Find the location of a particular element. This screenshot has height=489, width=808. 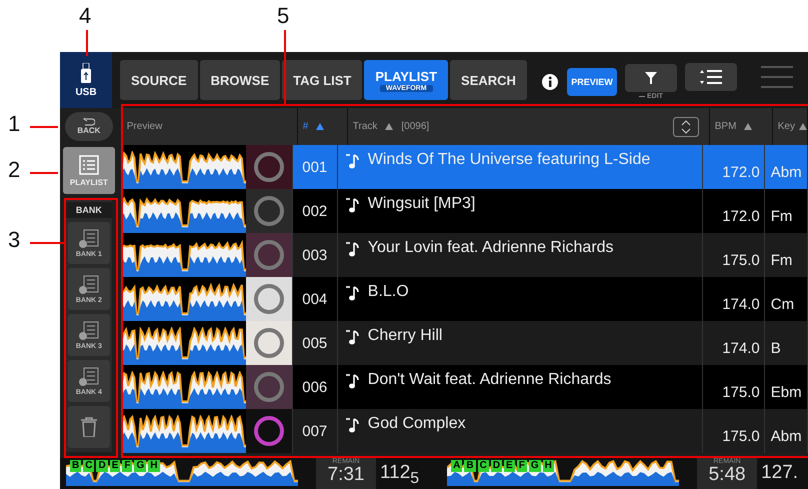

track-title: Winds Of The Universe featuring L-Side is located at coordinates (509, 160).